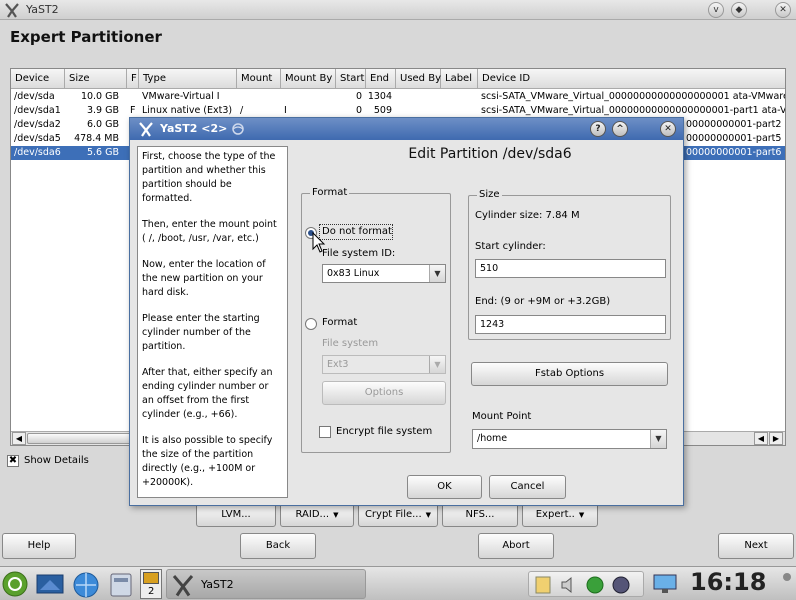  I want to click on help-icon: ?, so click(598, 129).